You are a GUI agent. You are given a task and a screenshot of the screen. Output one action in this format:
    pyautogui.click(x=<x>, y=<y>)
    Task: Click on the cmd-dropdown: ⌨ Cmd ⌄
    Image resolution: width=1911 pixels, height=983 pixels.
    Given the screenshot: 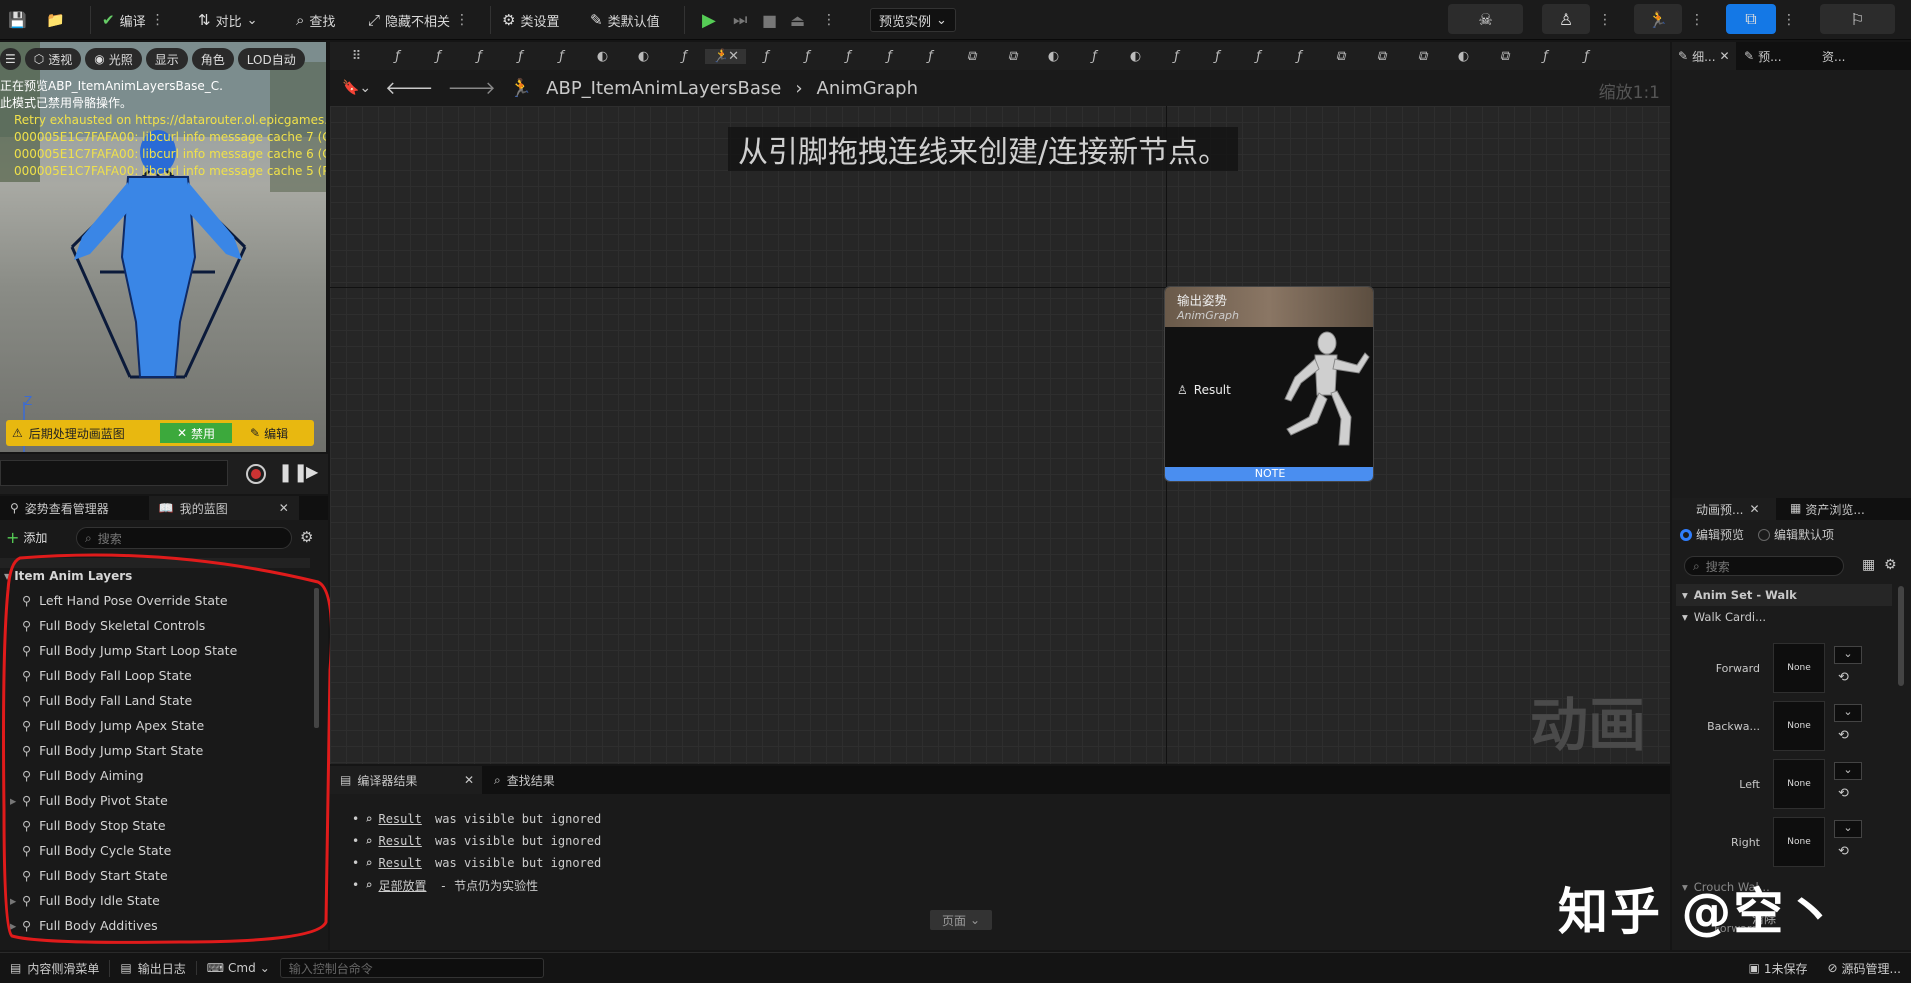 What is the action you would take?
    pyautogui.click(x=237, y=968)
    